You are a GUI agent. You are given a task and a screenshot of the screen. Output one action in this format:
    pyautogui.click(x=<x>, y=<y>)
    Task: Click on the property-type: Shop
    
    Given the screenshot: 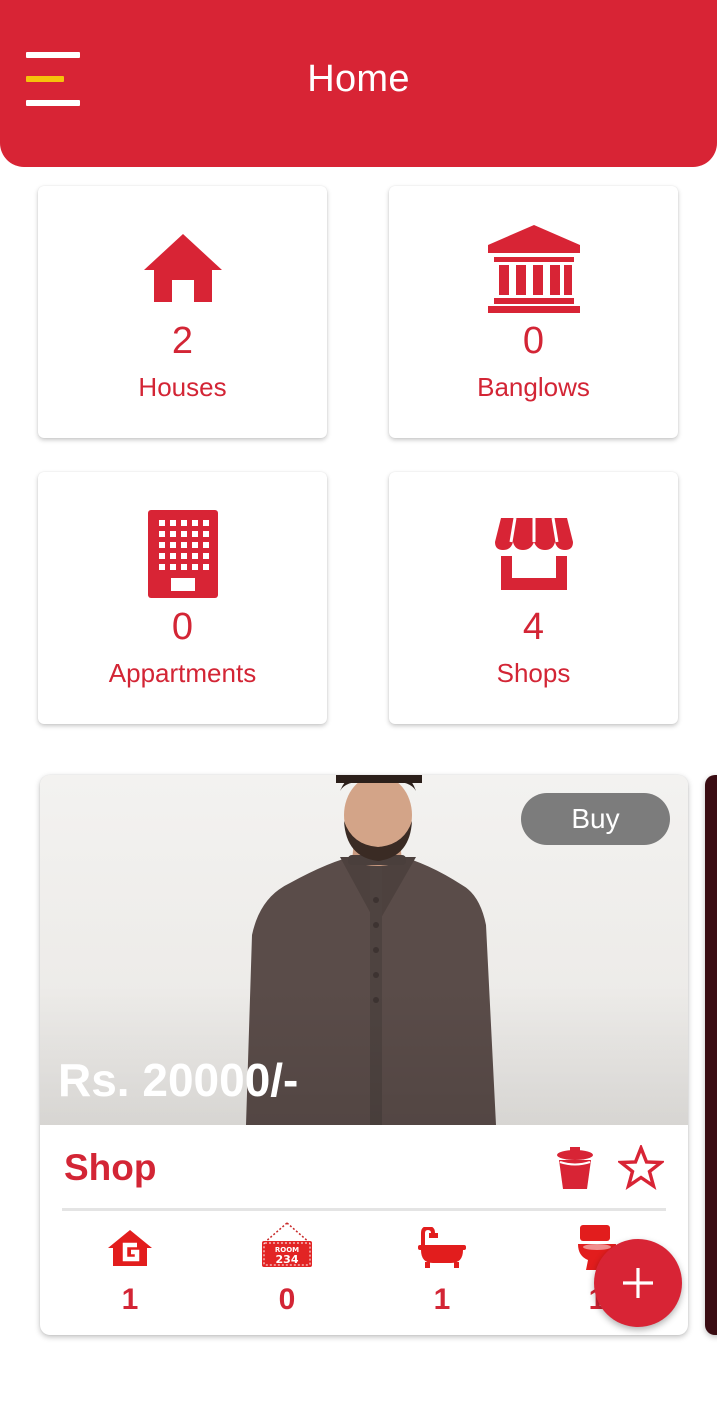 What is the action you would take?
    pyautogui.click(x=110, y=1167)
    